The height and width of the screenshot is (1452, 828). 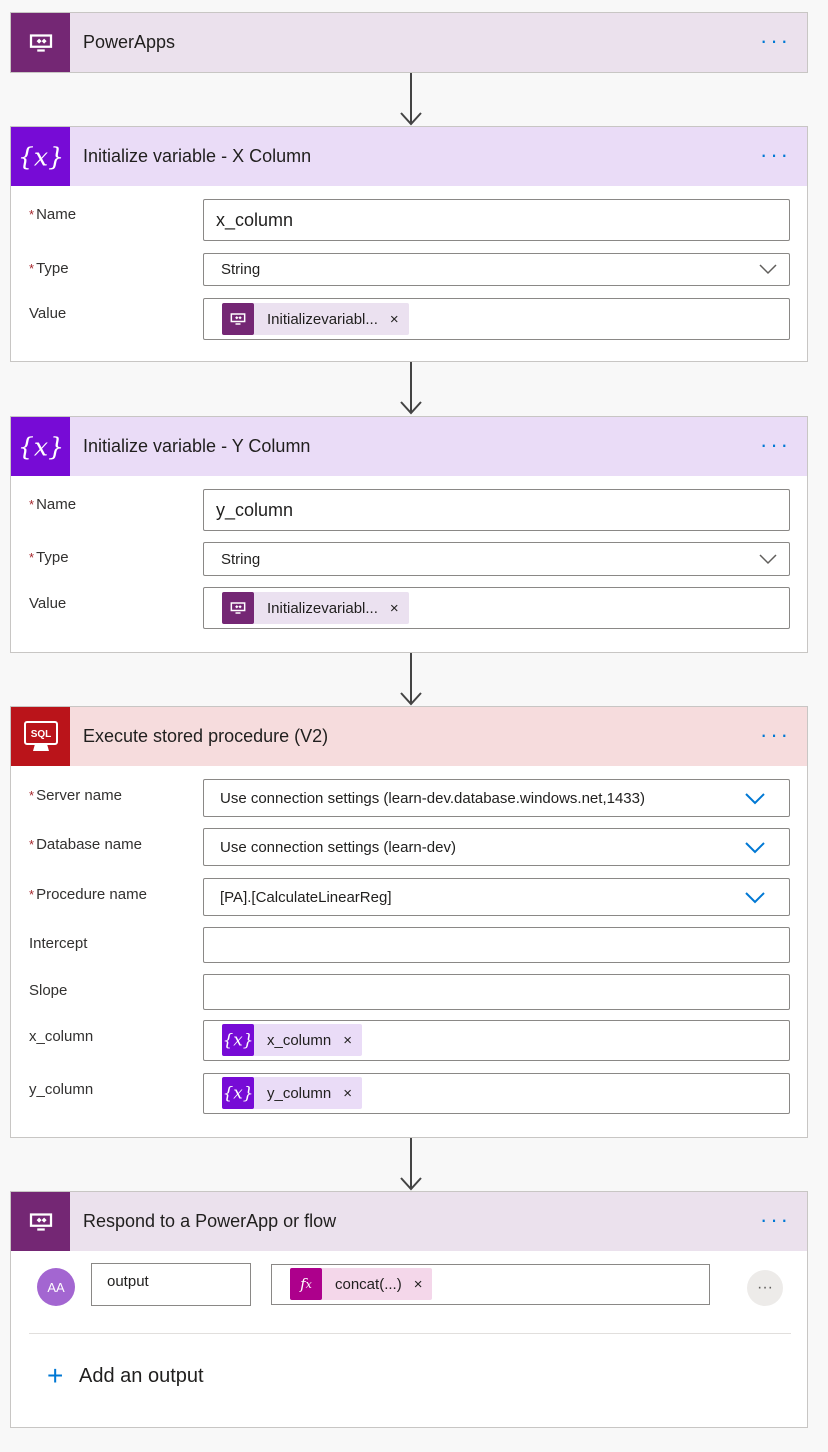 I want to click on intercept-label: Intercept, so click(x=58, y=943).